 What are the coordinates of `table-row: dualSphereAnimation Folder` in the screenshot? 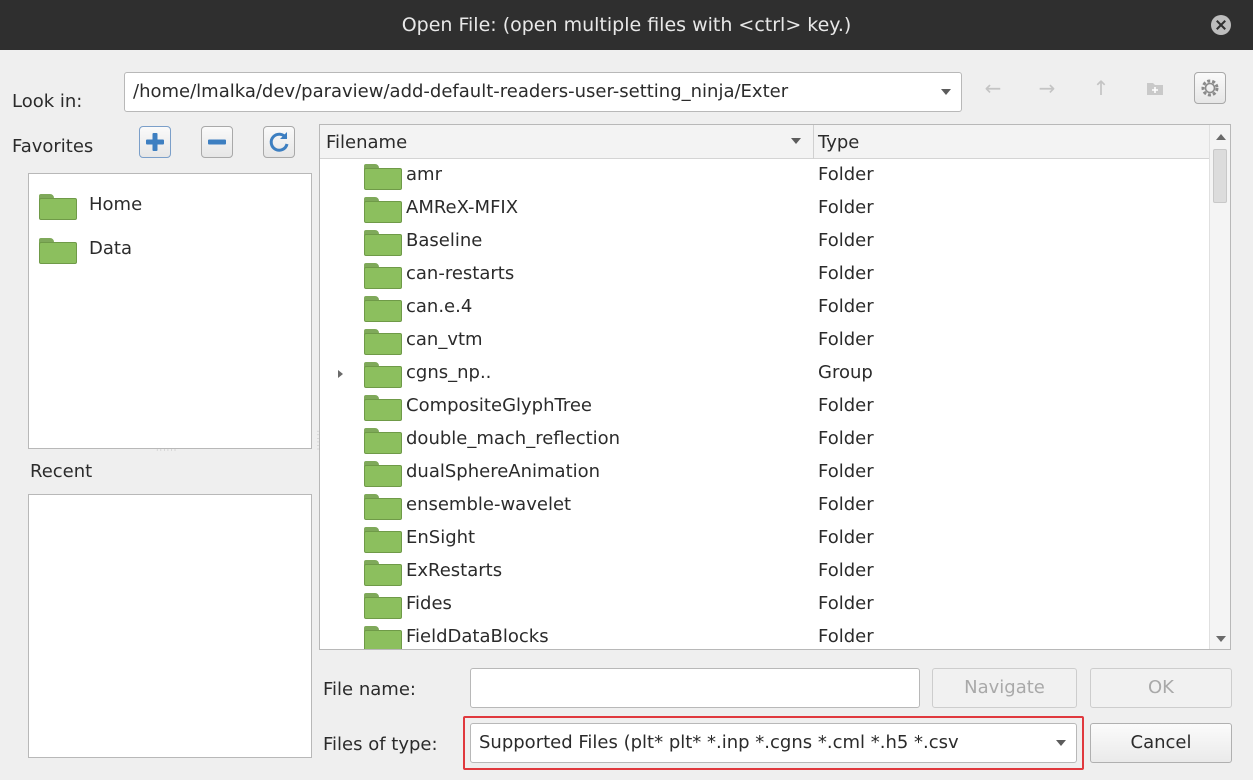 It's located at (765, 473).